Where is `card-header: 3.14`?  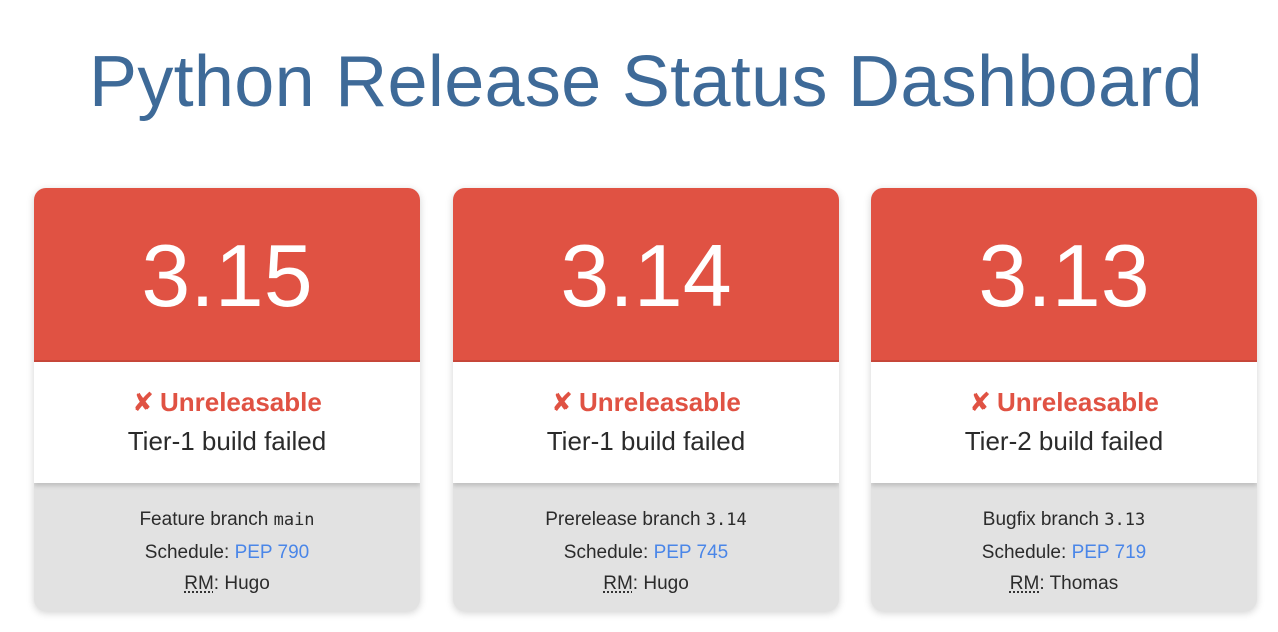
card-header: 3.14 is located at coordinates (646, 275).